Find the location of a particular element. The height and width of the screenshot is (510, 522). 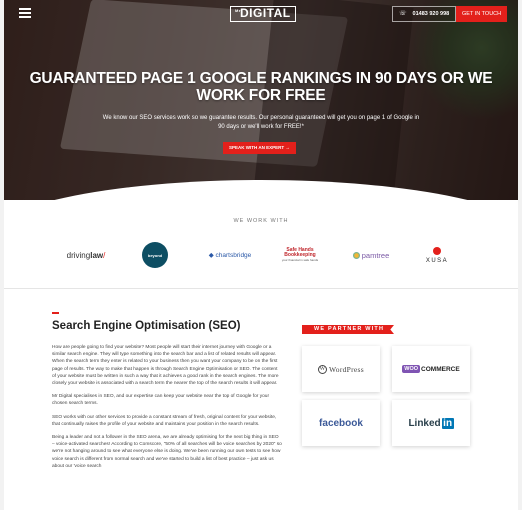

client-logo-xusa: XUSA is located at coordinates (437, 255).